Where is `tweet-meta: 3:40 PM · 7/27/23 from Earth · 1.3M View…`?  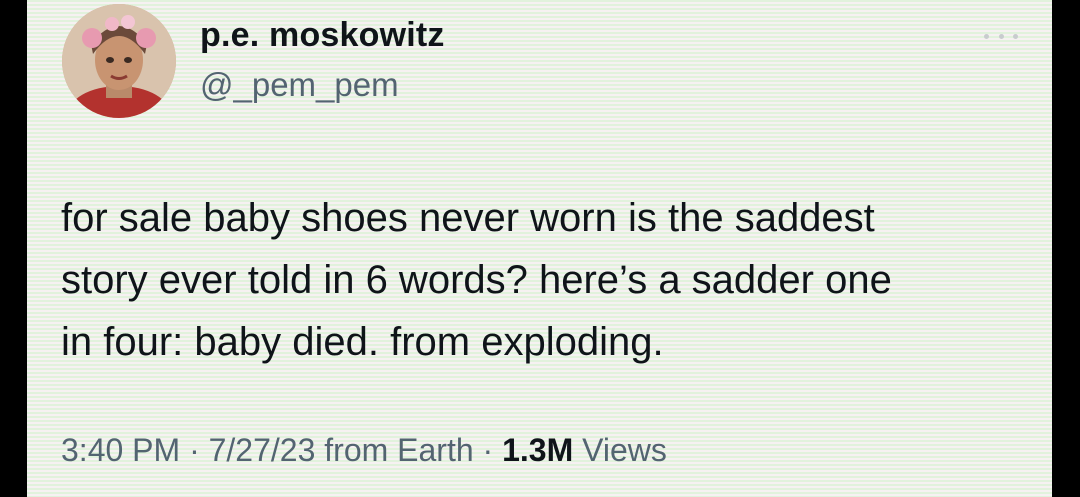
tweet-meta: 3:40 PM · 7/27/23 from Earth · 1.3M View… is located at coordinates (364, 450).